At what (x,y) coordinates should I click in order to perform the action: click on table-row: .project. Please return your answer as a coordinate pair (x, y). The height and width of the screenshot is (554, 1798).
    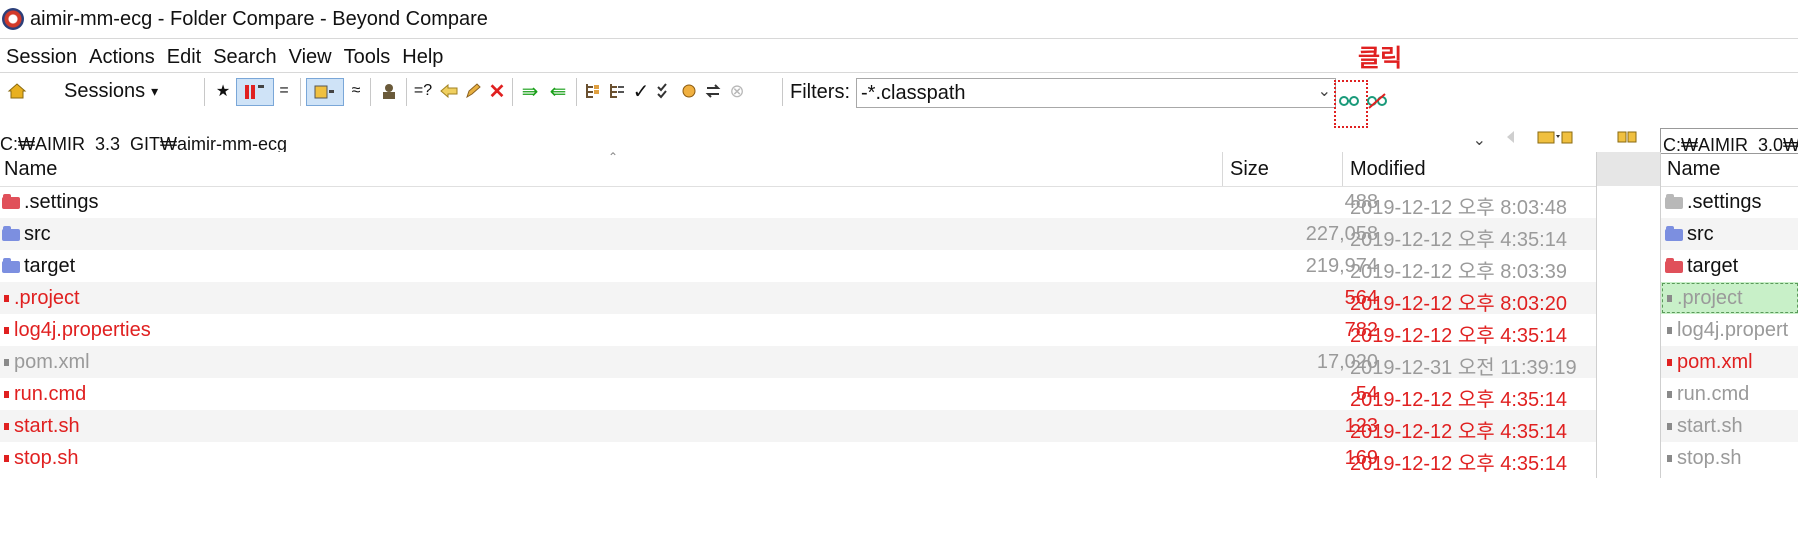
    Looking at the image, I should click on (1729, 298).